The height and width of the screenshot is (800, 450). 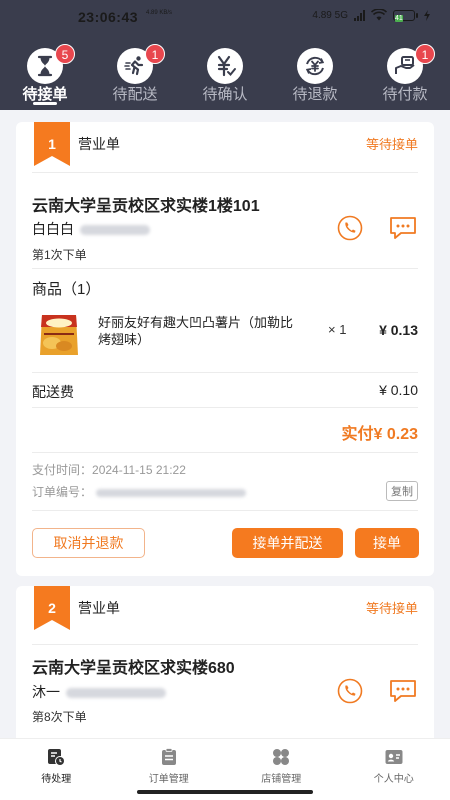 I want to click on tab-pending-refund: 待退款, so click(x=315, y=75).